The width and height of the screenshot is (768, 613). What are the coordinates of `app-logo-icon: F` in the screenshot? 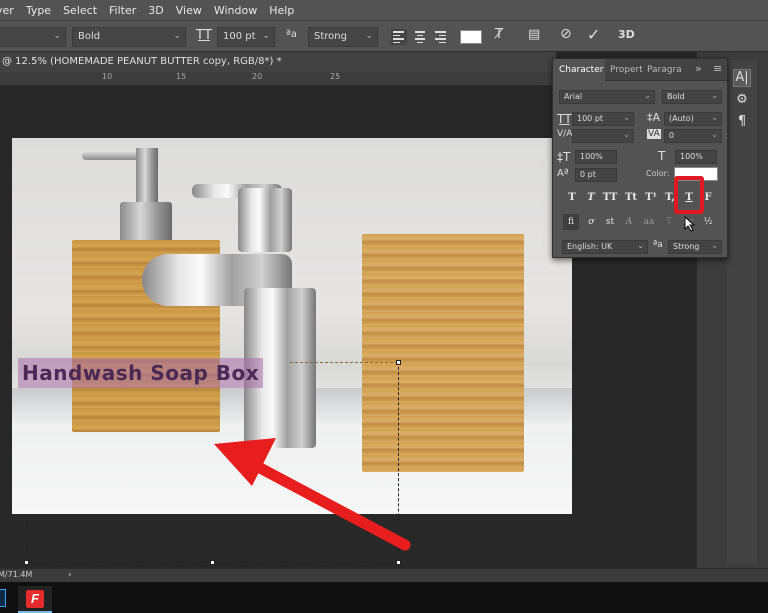 It's located at (35, 599).